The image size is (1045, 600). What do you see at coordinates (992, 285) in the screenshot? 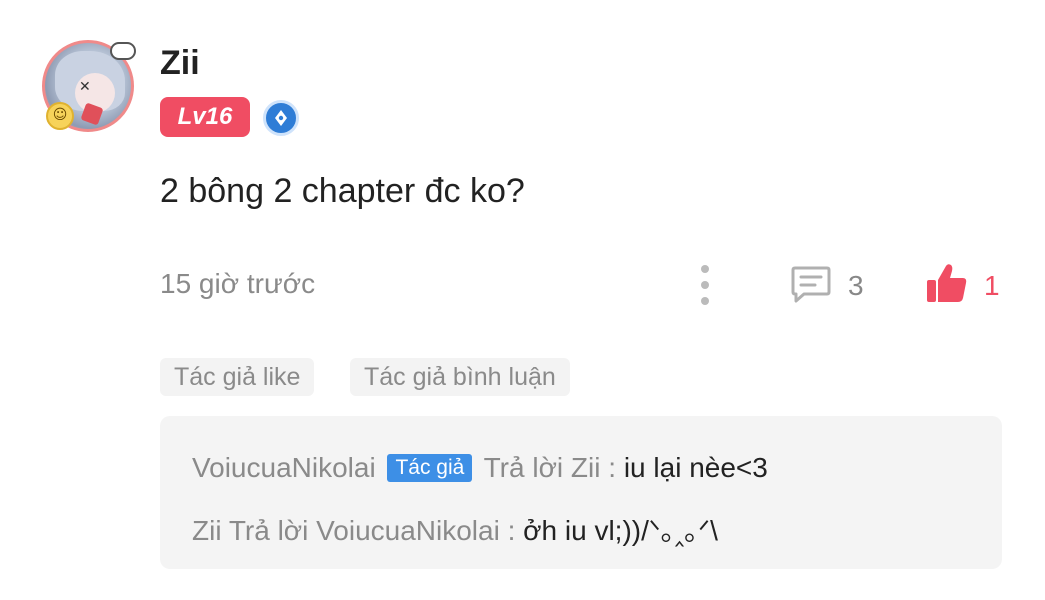
I see `like-count: 1` at bounding box center [992, 285].